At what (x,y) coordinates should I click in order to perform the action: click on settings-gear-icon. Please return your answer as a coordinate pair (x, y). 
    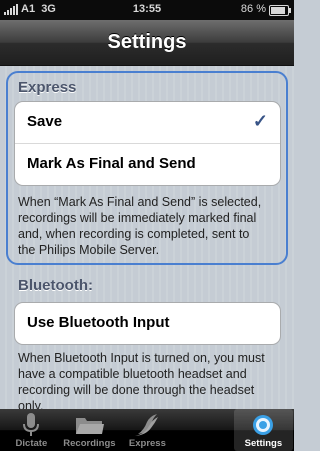
    Looking at the image, I should click on (263, 425).